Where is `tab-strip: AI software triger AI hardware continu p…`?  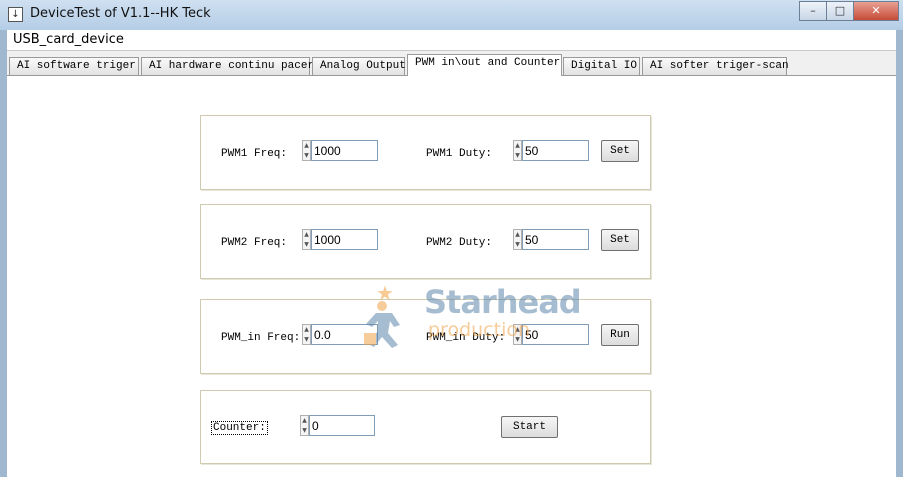 tab-strip: AI software triger AI hardware continu p… is located at coordinates (451, 63).